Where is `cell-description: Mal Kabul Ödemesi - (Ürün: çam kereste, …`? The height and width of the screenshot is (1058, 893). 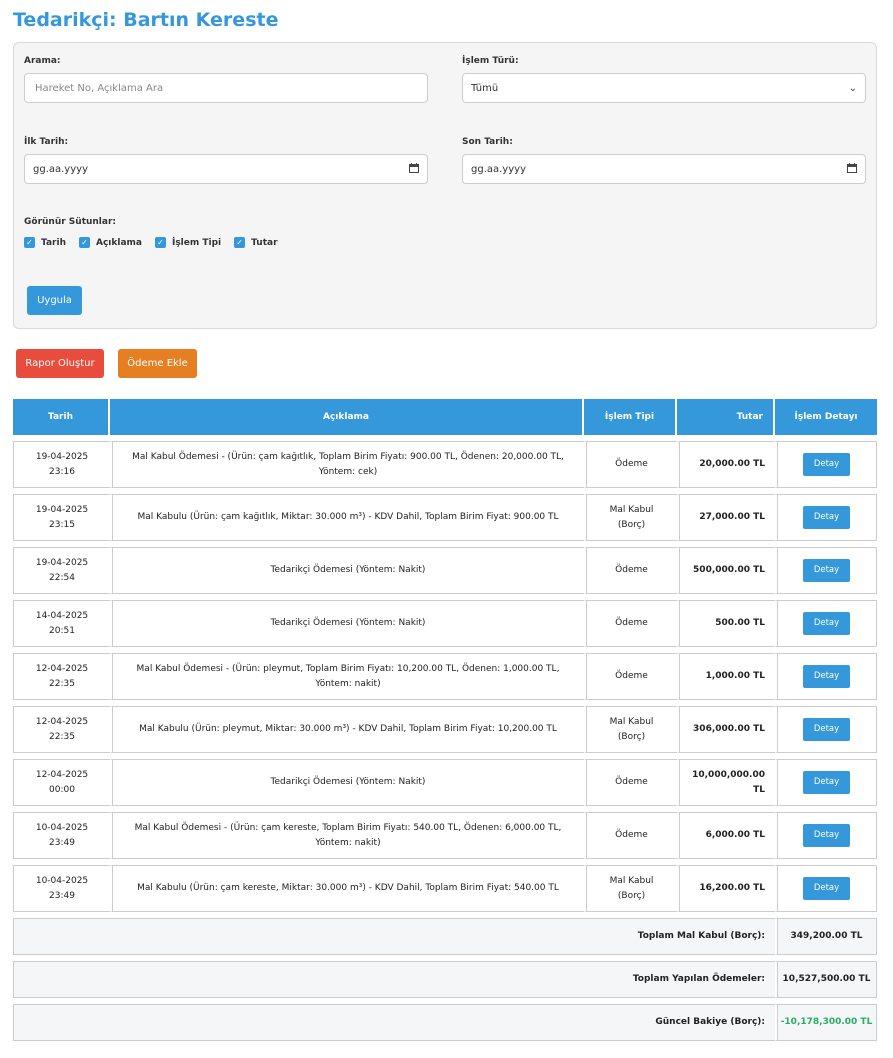 cell-description: Mal Kabul Ödemesi - (Ürün: çam kereste, … is located at coordinates (347, 835).